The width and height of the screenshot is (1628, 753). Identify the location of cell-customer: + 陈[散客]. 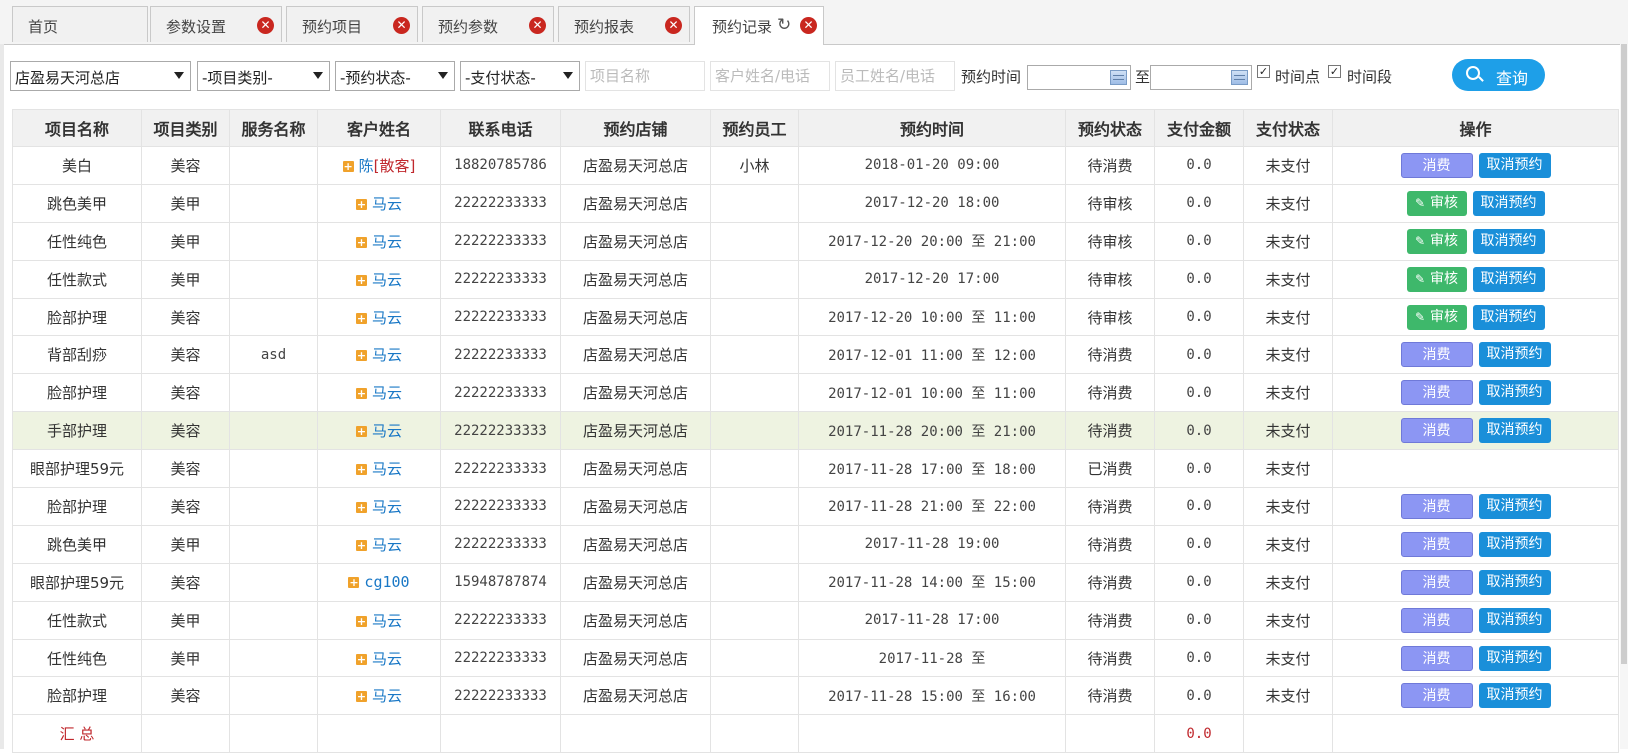
(379, 165).